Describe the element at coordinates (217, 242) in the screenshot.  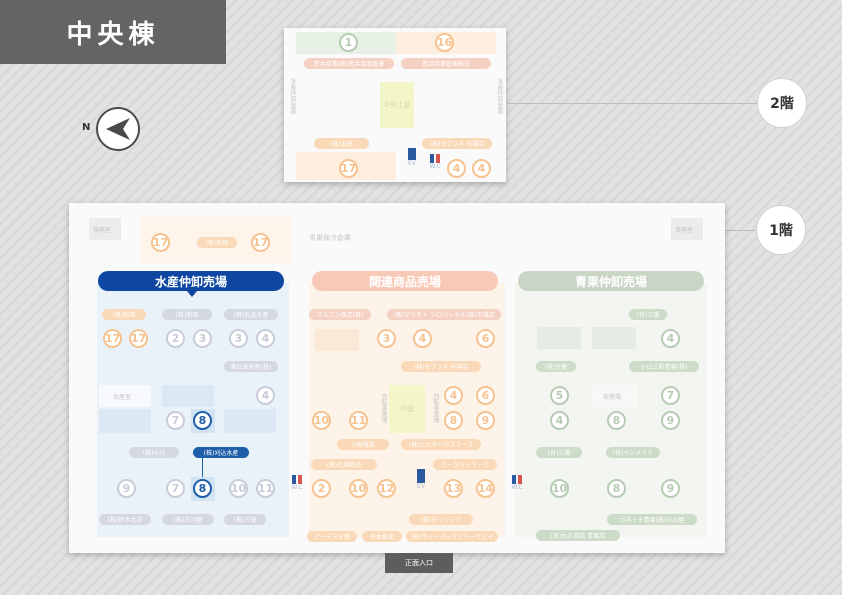
I see `tenant-pill: (株)和田` at that location.